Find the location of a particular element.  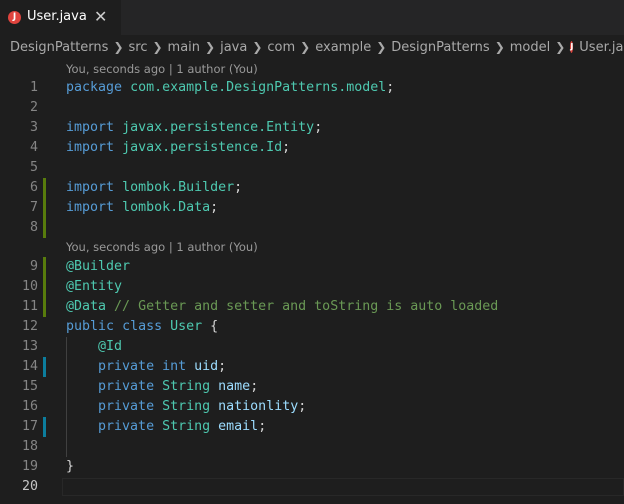

breadcrumb-item-designpatterns-pkg: DesignPatterns is located at coordinates (440, 47).